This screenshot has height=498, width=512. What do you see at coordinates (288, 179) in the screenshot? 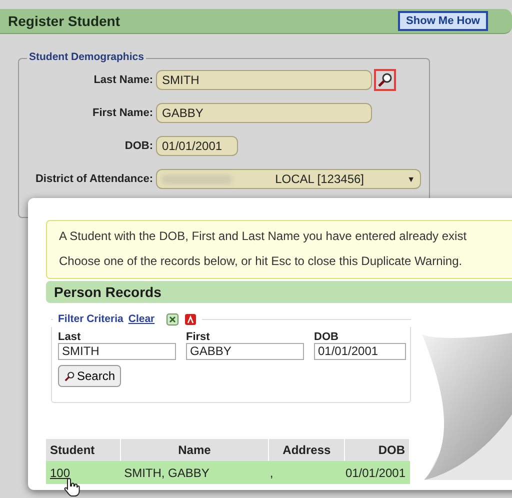
I see `dropdown-field: LOCAL [123456] ▼` at bounding box center [288, 179].